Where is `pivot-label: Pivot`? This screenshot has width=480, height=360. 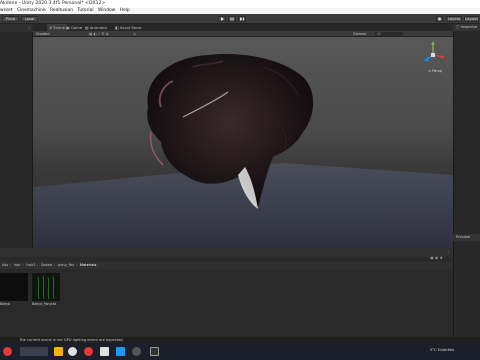 pivot-label: Pivot is located at coordinates (10, 18).